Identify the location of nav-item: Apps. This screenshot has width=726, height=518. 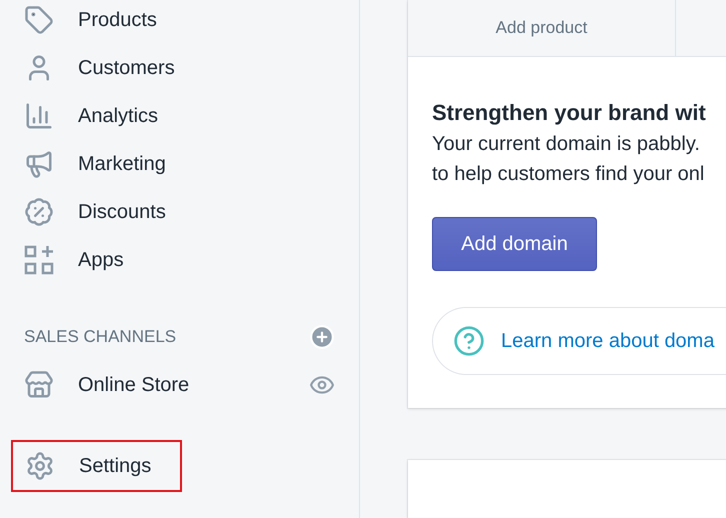
(179, 260).